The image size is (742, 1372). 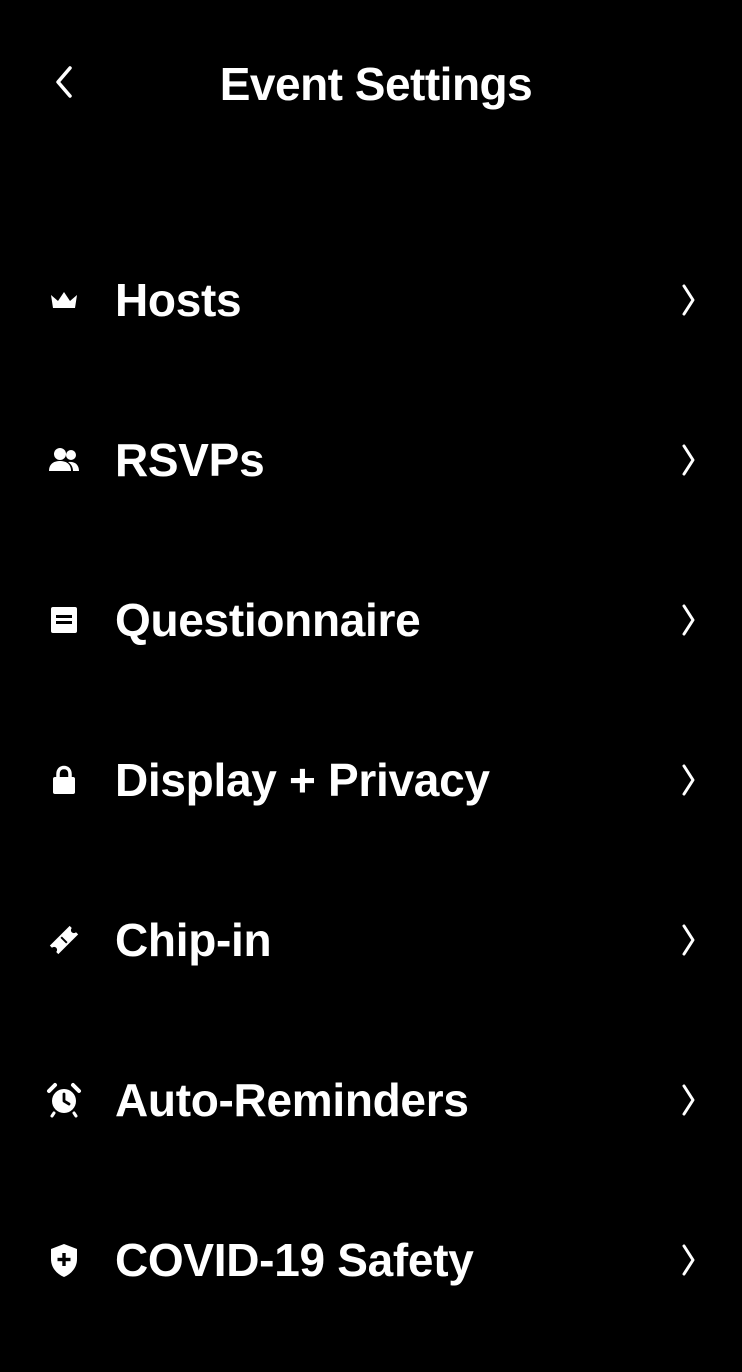 I want to click on menu-item-label: COVID-19 Safety, so click(x=294, y=1260).